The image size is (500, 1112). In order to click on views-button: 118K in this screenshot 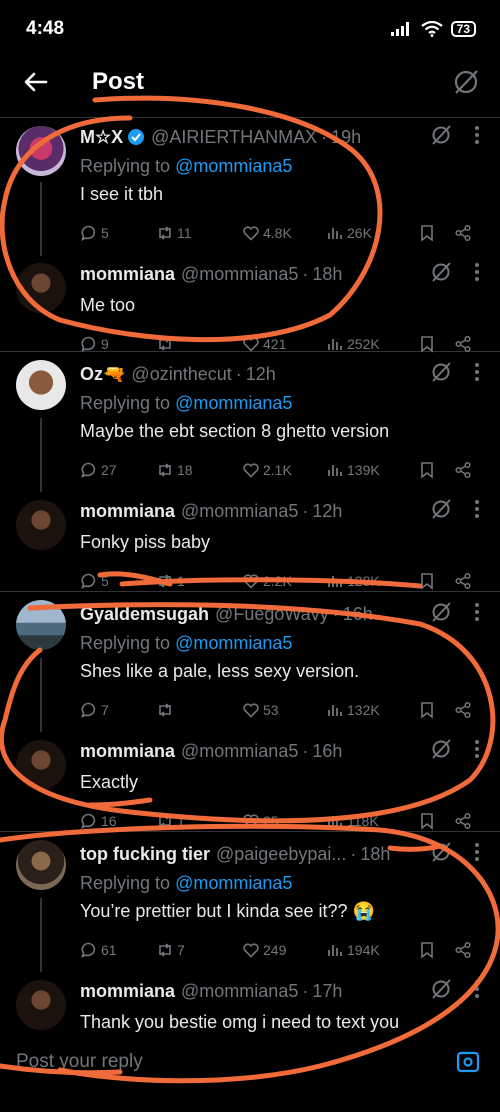, I will do `click(372, 821)`.